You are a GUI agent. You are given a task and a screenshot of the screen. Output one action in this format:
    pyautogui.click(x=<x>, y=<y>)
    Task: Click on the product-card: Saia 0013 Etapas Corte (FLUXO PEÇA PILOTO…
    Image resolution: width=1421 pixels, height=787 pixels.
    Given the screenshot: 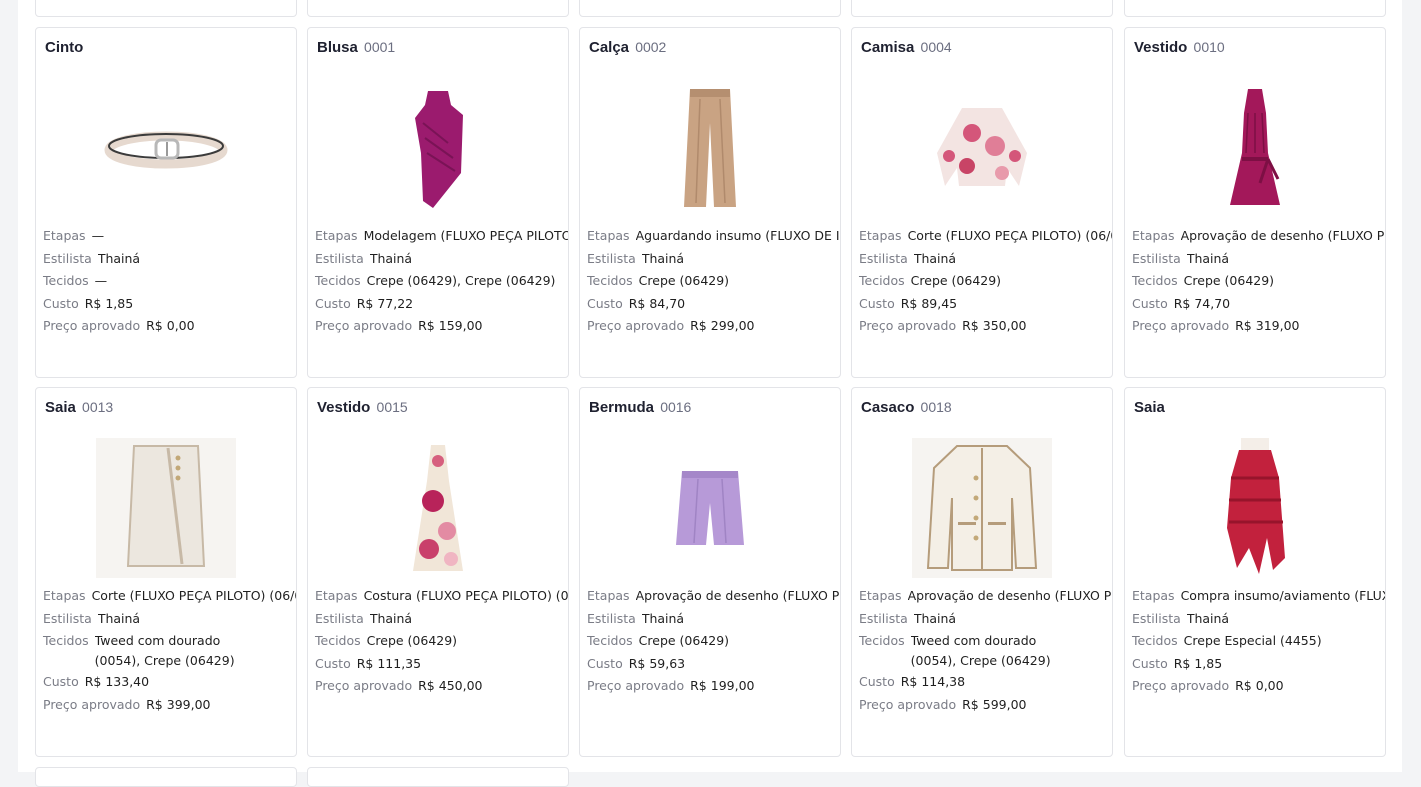 What is the action you would take?
    pyautogui.click(x=166, y=572)
    